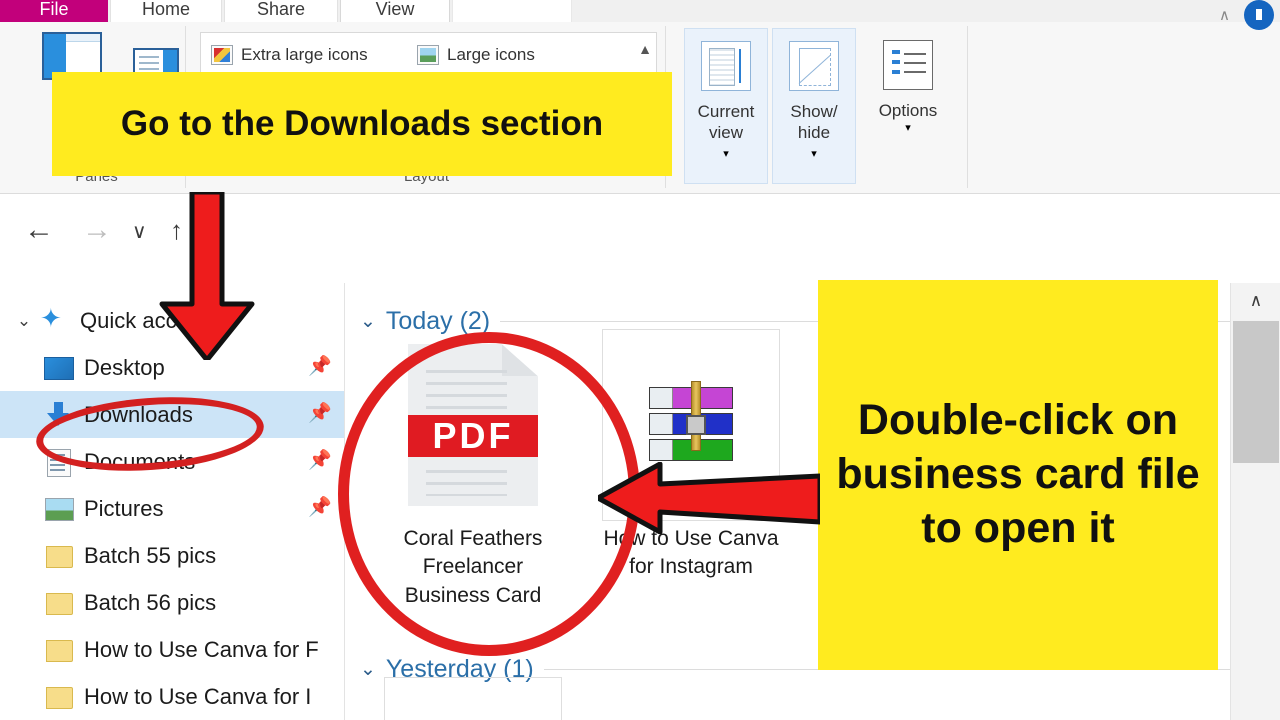  I want to click on current-view-button: Current view ▾, so click(726, 106).